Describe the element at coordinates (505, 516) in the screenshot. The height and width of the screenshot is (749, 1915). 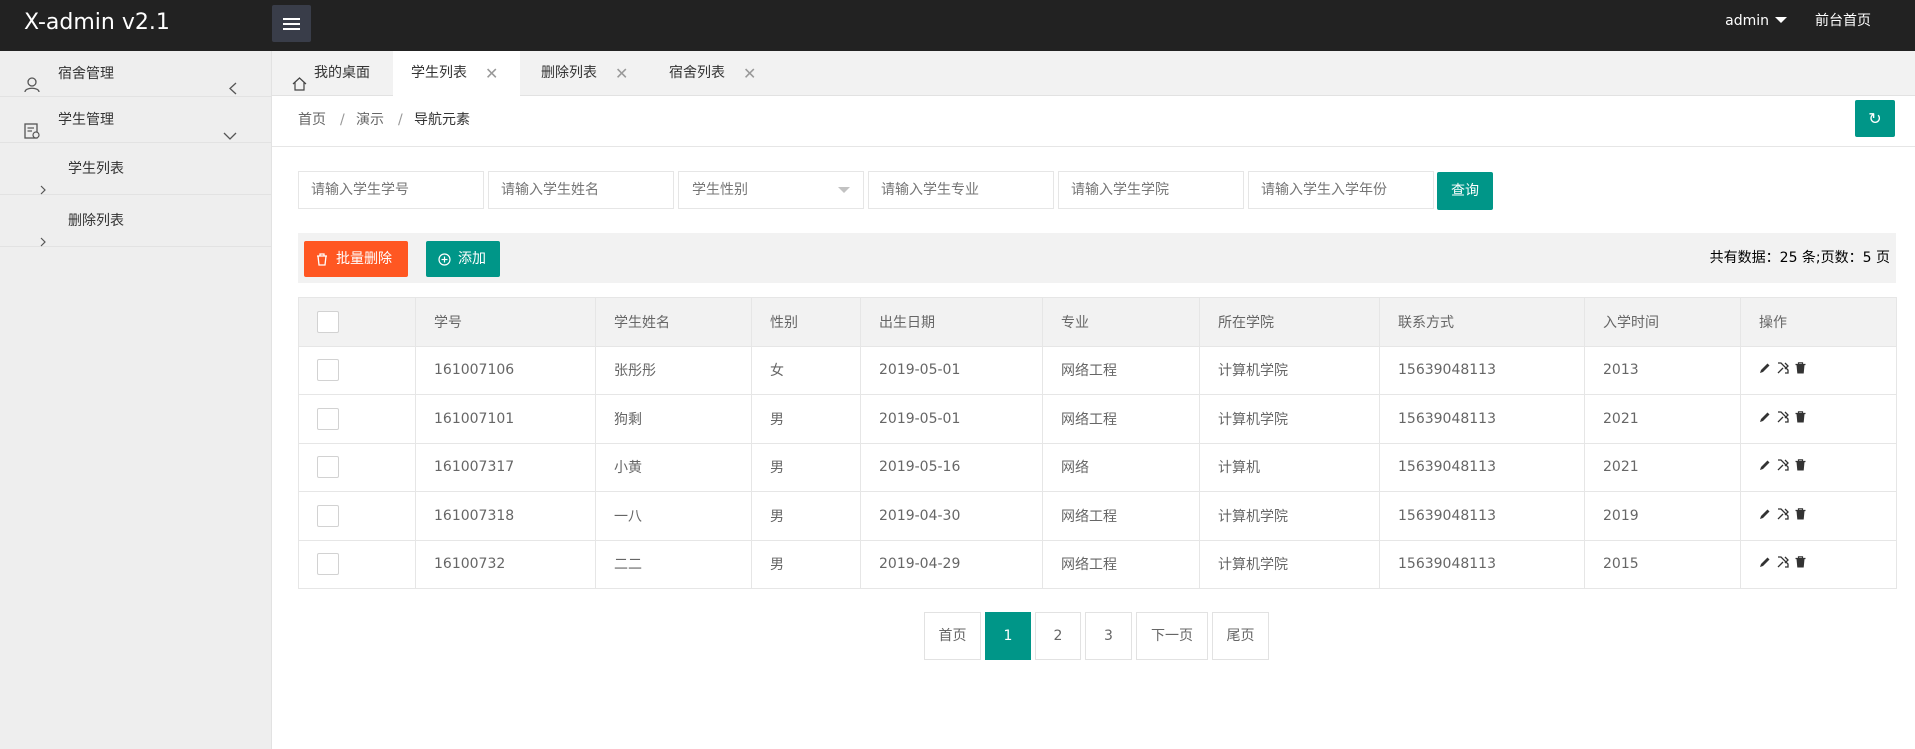
I see `table-cell: 161007318` at that location.